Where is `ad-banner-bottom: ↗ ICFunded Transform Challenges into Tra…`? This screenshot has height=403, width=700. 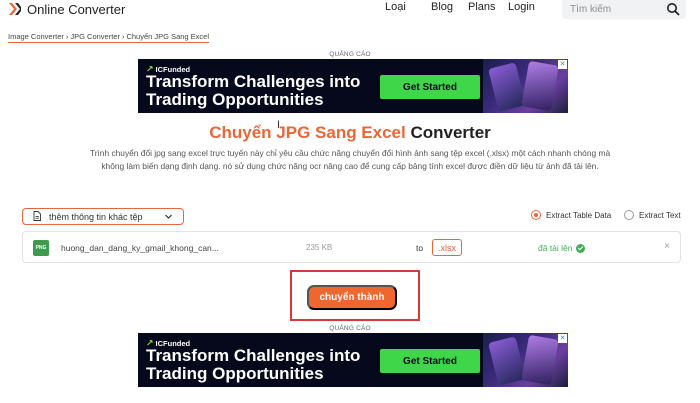
ad-banner-bottom: ↗ ICFunded Transform Challenges into Tra… is located at coordinates (353, 360).